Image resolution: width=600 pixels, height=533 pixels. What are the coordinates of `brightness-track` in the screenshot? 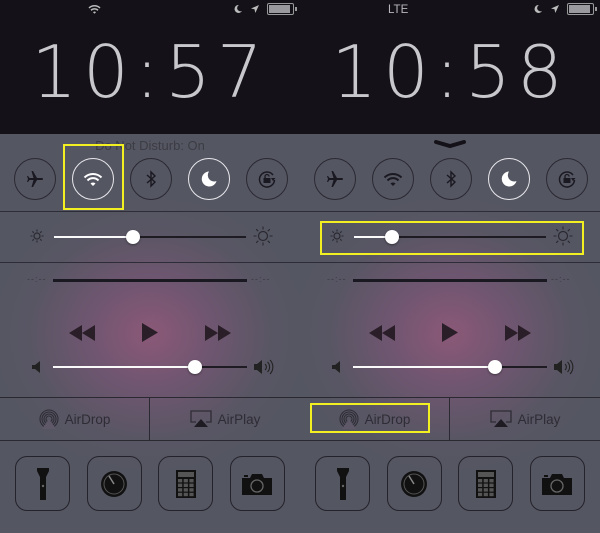 It's located at (150, 237).